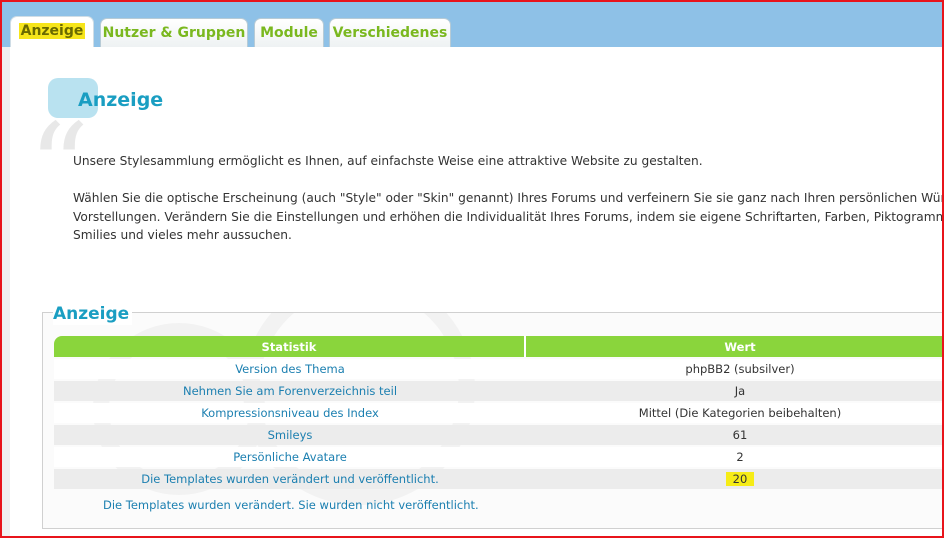 The image size is (944, 538). I want to click on tab-module: Module, so click(289, 32).